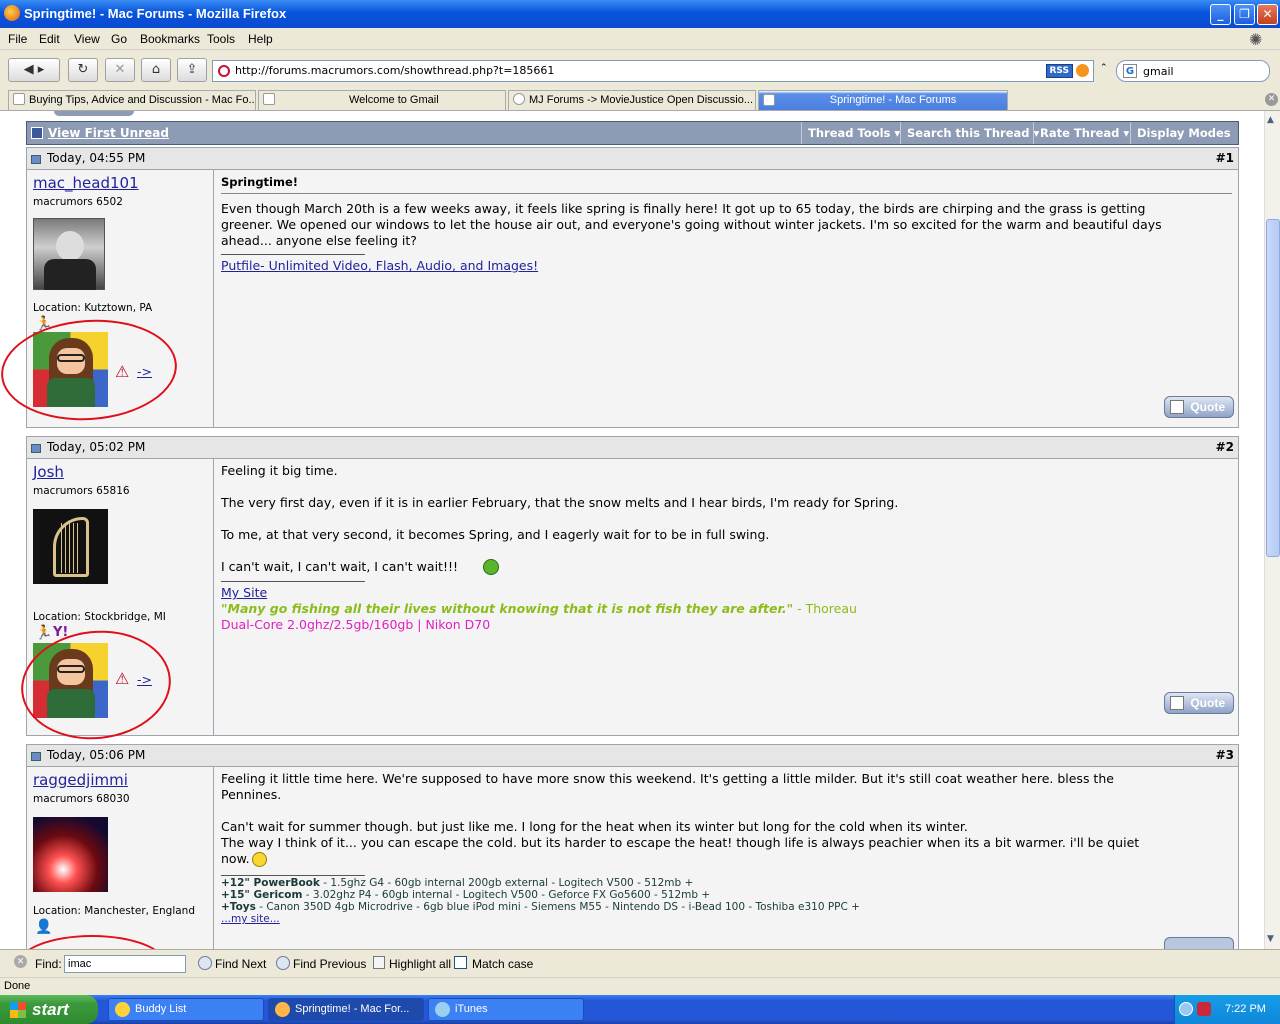 This screenshot has width=1280, height=1024. Describe the element at coordinates (96, 158) in the screenshot. I see `post-date: Today, 04:55 PM` at that location.